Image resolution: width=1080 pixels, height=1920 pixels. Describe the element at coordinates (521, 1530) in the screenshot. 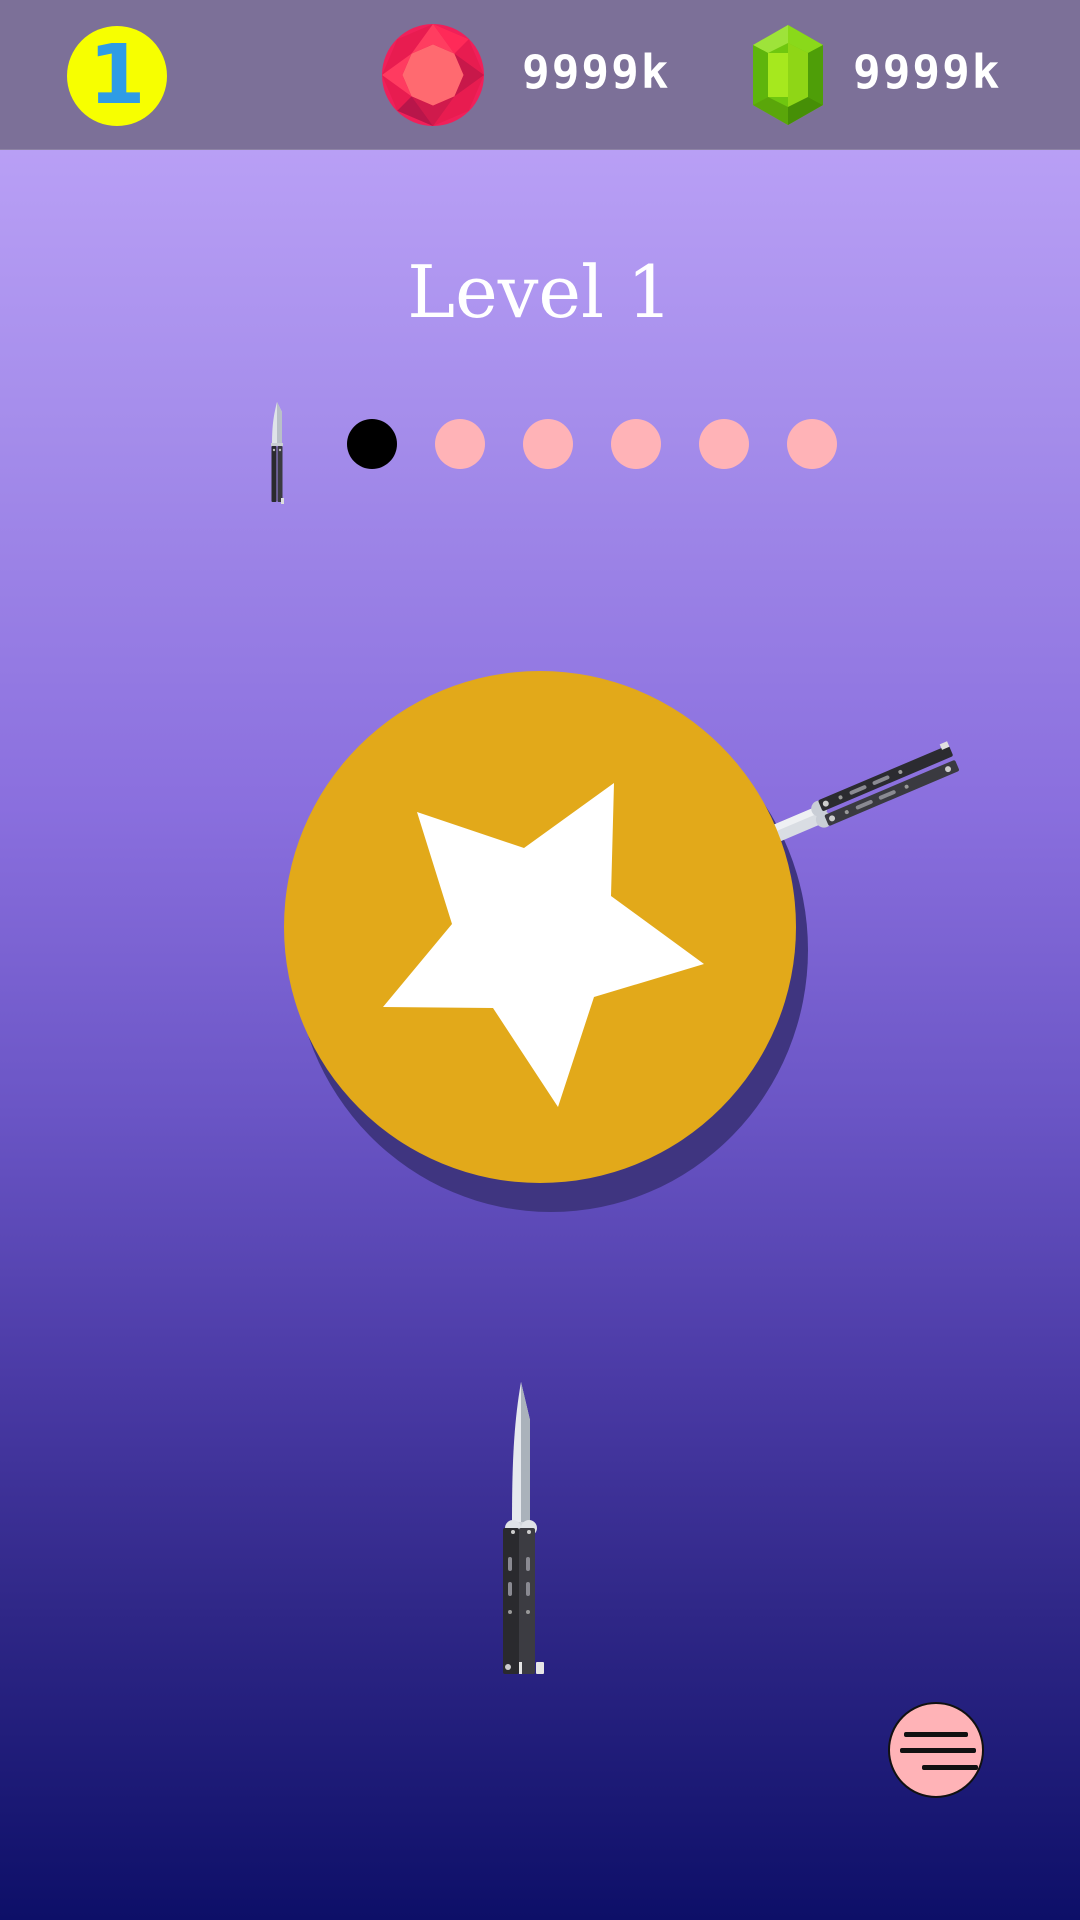

I see `throwing-knife` at that location.